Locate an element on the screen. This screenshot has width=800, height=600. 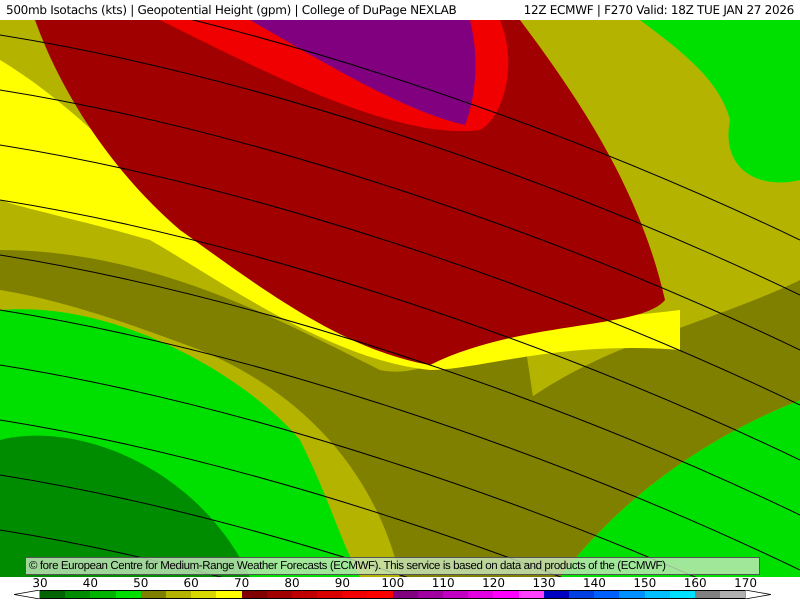
legend-label: 60 is located at coordinates (191, 583).